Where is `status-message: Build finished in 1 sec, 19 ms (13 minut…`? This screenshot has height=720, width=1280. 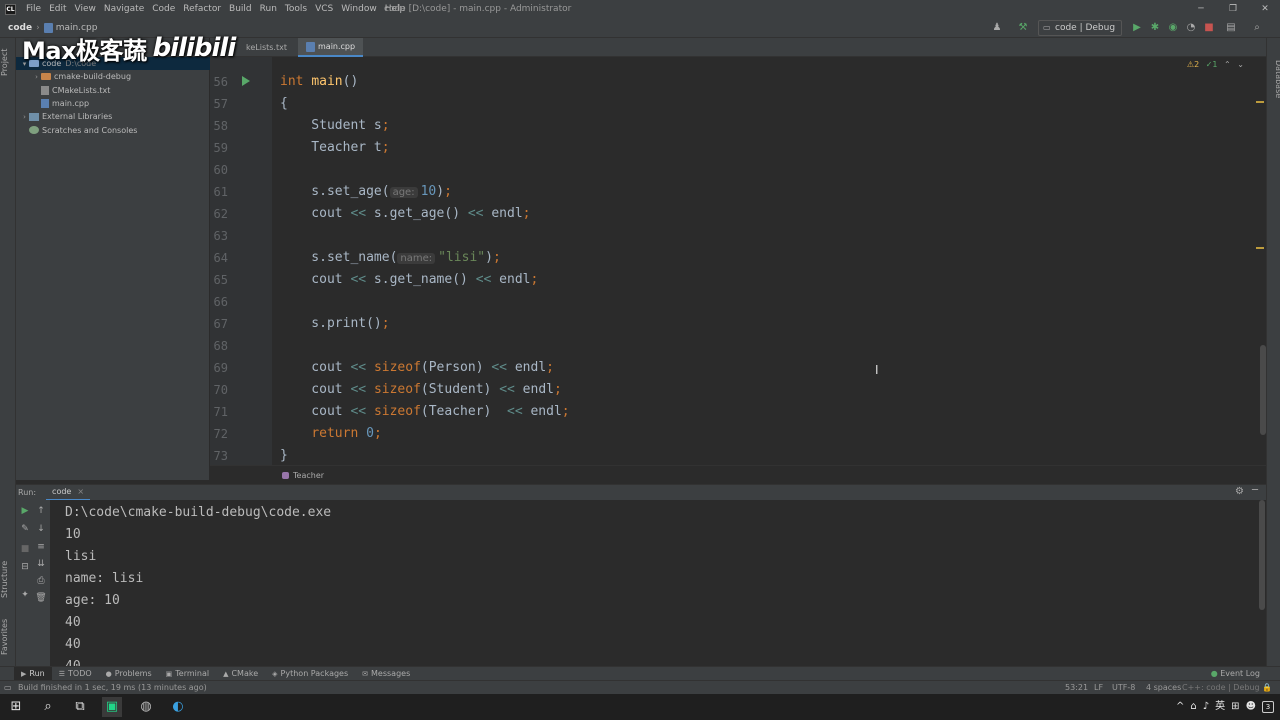 status-message: Build finished in 1 sec, 19 ms (13 minut… is located at coordinates (112, 688).